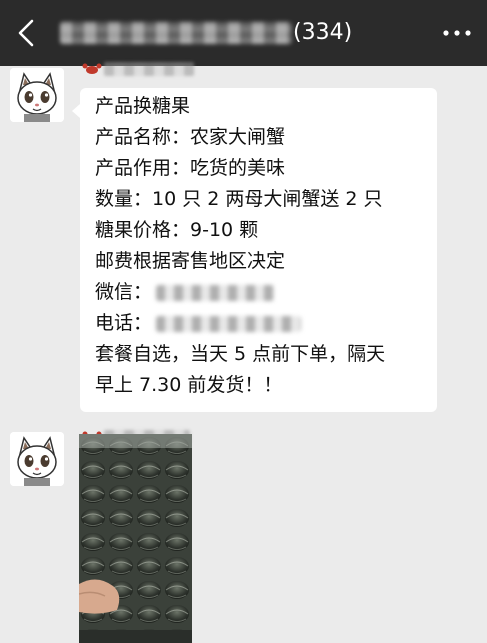 The height and width of the screenshot is (643, 487). I want to click on message-line: 套餐自选，当天 5 点前下单，隔天, so click(240, 354).